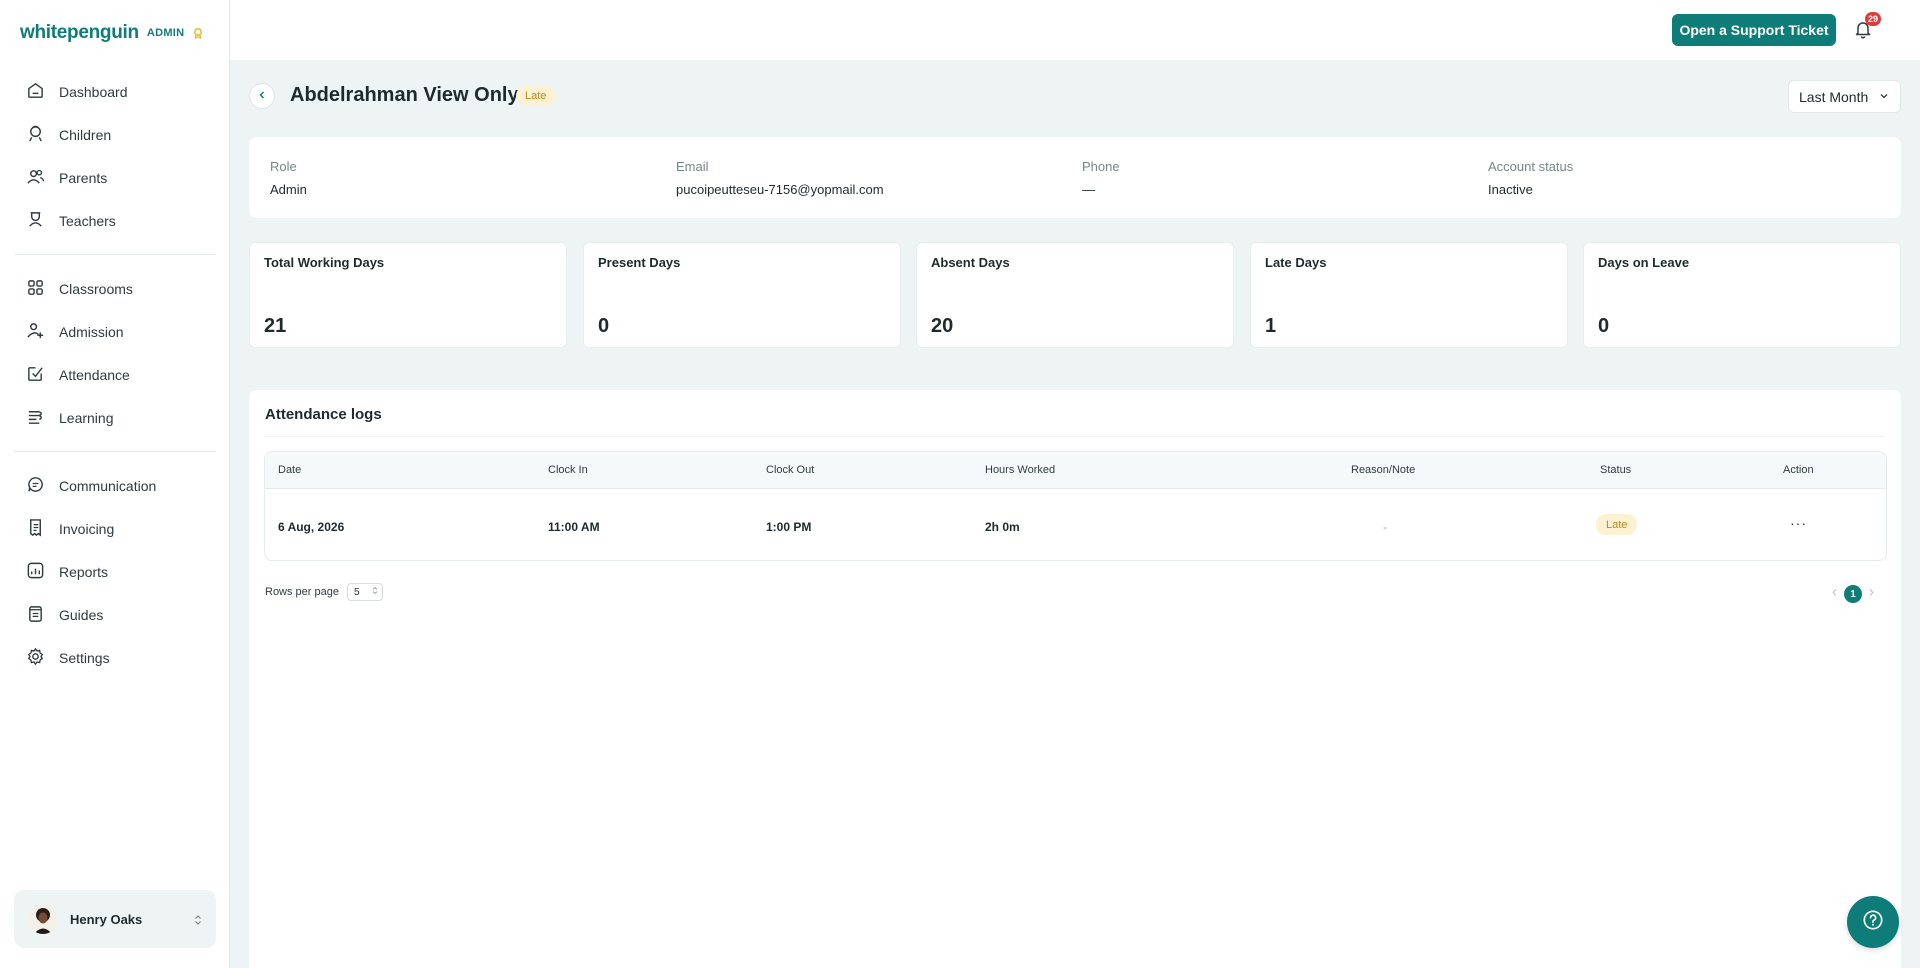  What do you see at coordinates (1644, 262) in the screenshot?
I see `stat-label: Days on Leave` at bounding box center [1644, 262].